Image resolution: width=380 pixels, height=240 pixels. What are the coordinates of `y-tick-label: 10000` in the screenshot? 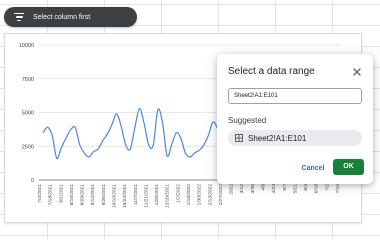 It's located at (26, 46).